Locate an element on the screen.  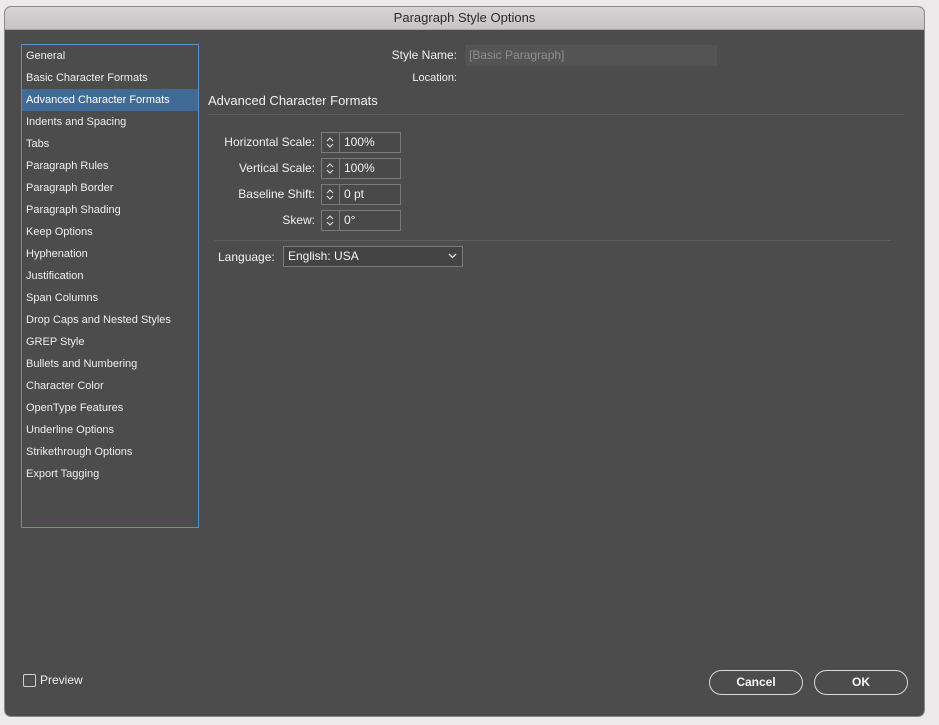
skew-stepper: 0° is located at coordinates (361, 220).